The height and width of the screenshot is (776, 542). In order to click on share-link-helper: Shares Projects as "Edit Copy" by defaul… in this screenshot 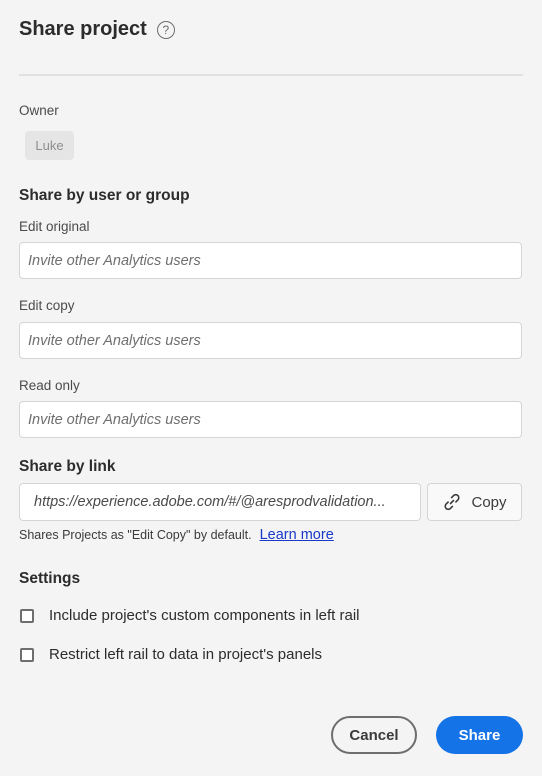, I will do `click(176, 535)`.